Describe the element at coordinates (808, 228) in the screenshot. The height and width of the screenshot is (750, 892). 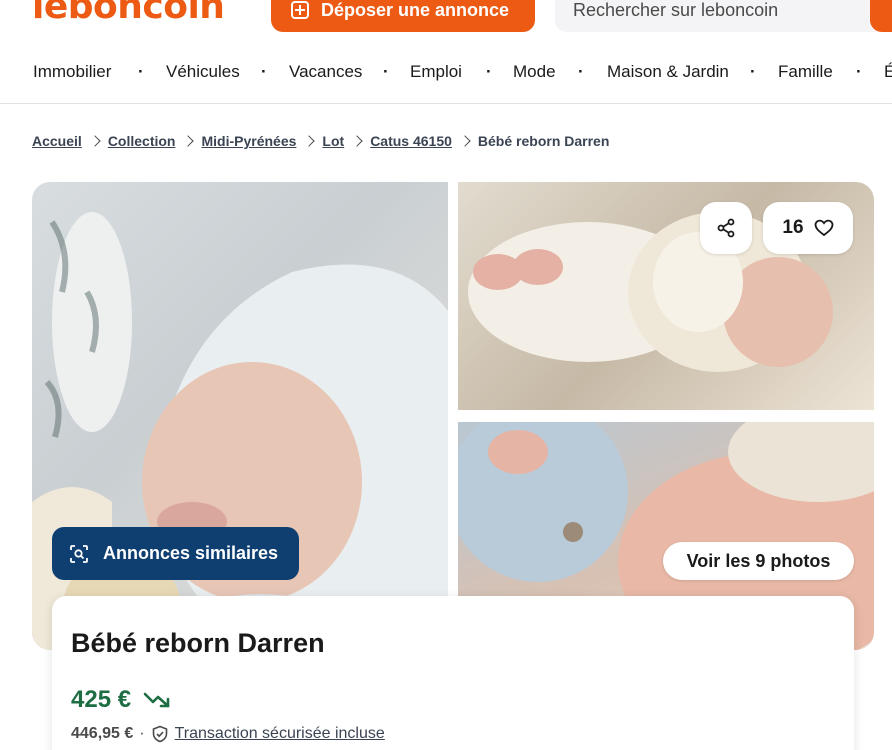
I see `favorite-button: 16` at that location.